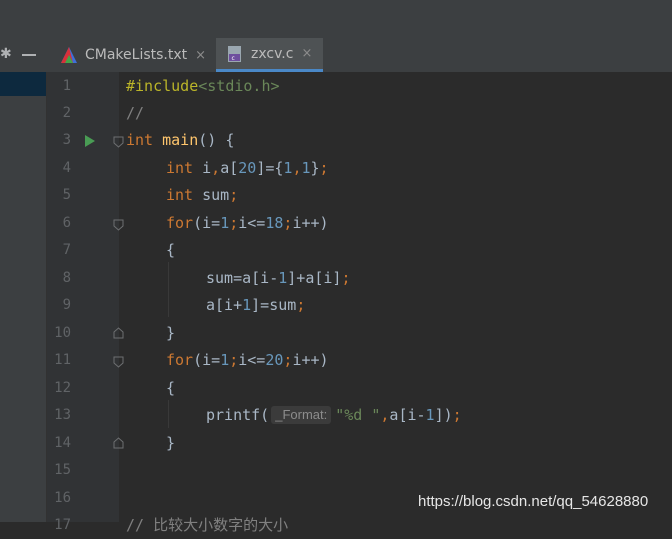 This screenshot has height=539, width=672. I want to click on code-line-14: }, so click(170, 443).